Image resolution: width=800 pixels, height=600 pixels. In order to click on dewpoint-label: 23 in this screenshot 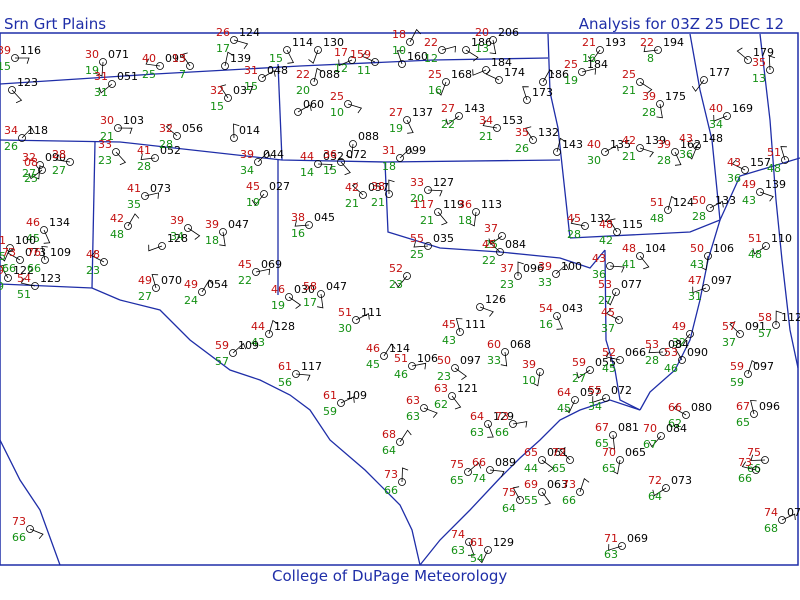, I will do `click(105, 160)`.